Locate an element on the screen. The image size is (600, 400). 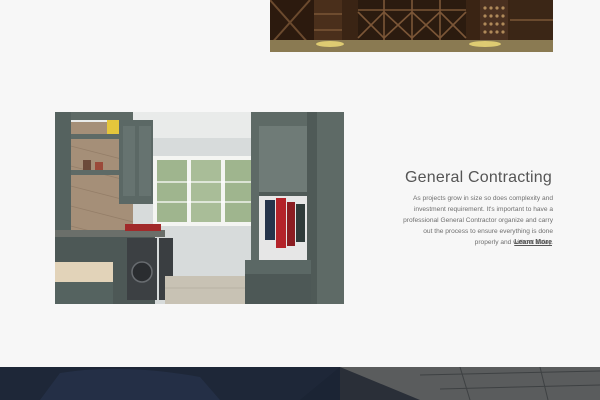
learn-more-link: Learn More is located at coordinates (533, 242).